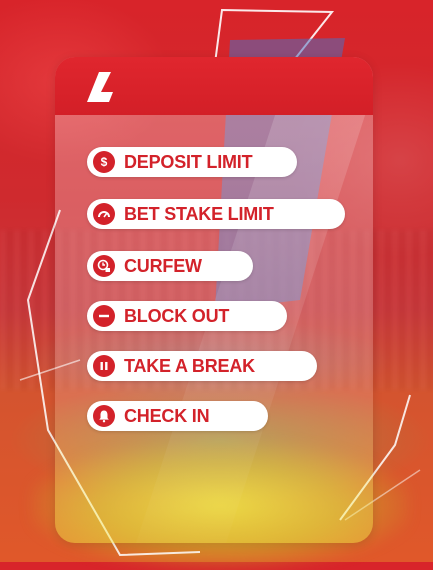 The width and height of the screenshot is (433, 570). I want to click on curfew-button: CURFEW, so click(170, 266).